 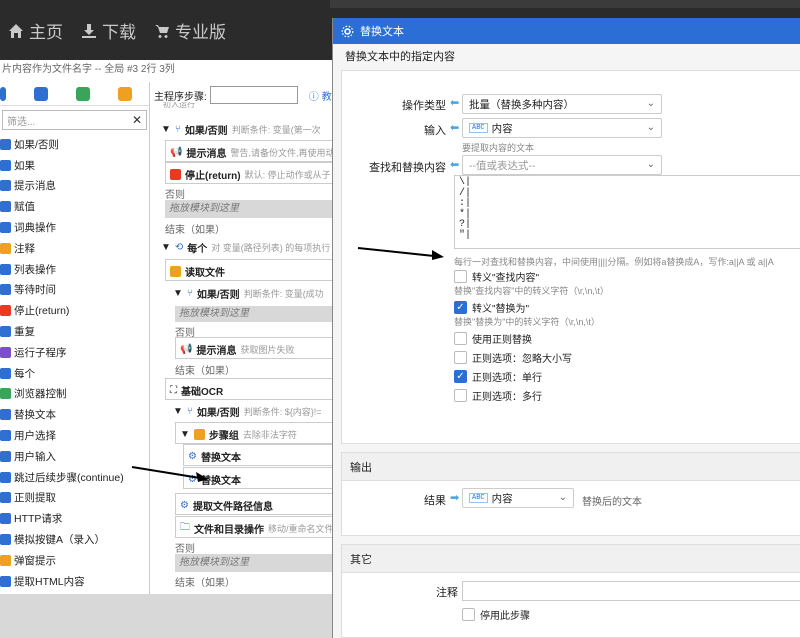 What do you see at coordinates (249, 270) in the screenshot?
I see `read-file-step: 读取文件` at bounding box center [249, 270].